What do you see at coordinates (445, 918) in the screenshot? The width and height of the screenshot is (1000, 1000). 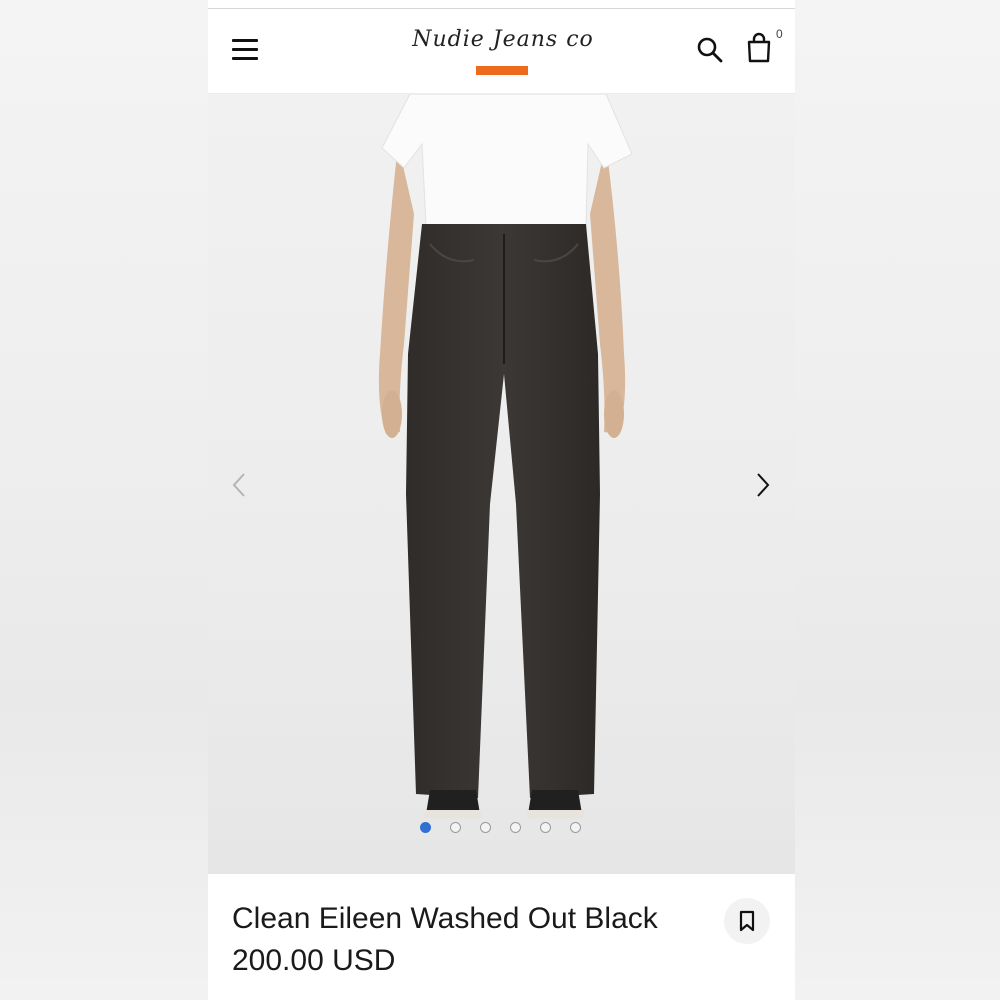 I see `product-title: Clean Eileen Washed Out Black` at bounding box center [445, 918].